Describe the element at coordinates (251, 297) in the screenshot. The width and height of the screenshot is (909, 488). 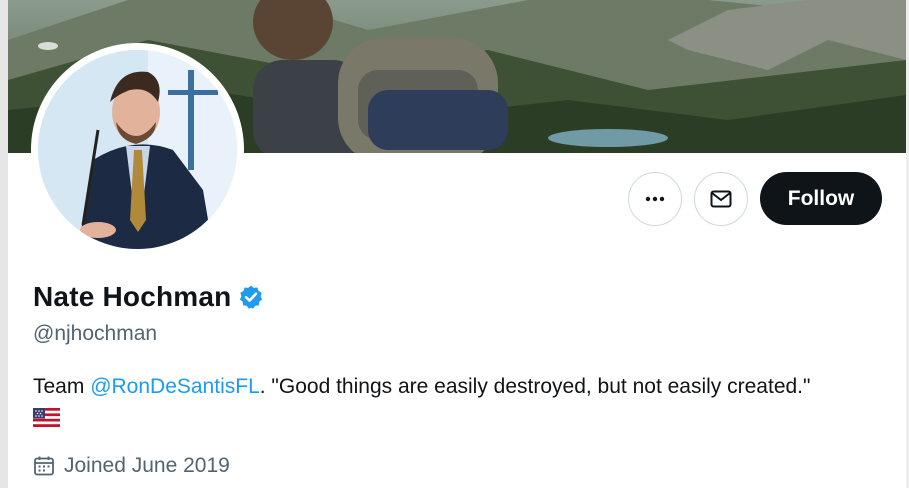
I see `verified-badge-icon` at that location.